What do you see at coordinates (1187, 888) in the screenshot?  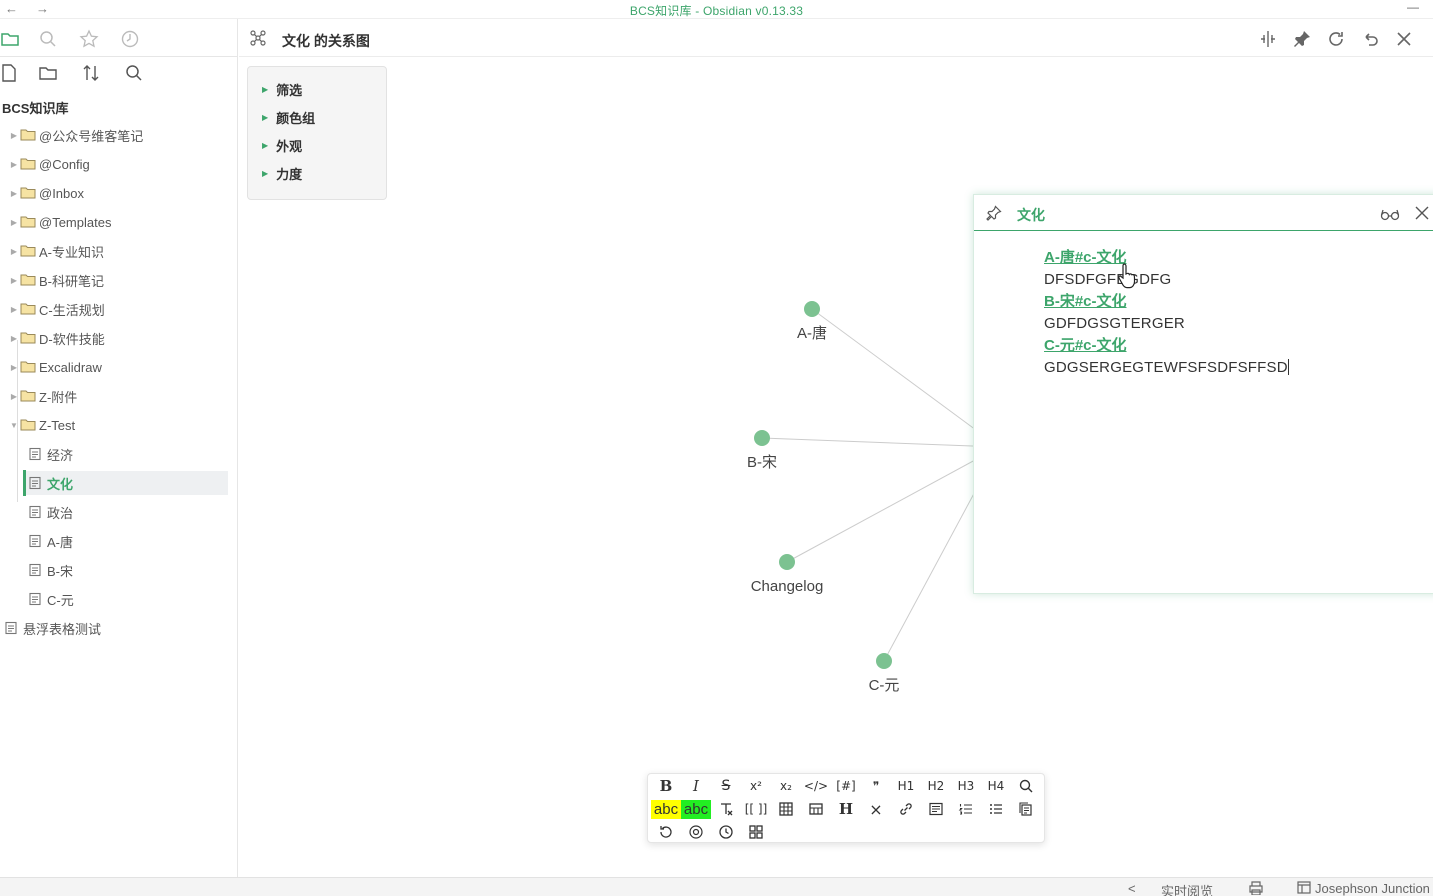 I see `view-mode-label: 实时阅览` at bounding box center [1187, 888].